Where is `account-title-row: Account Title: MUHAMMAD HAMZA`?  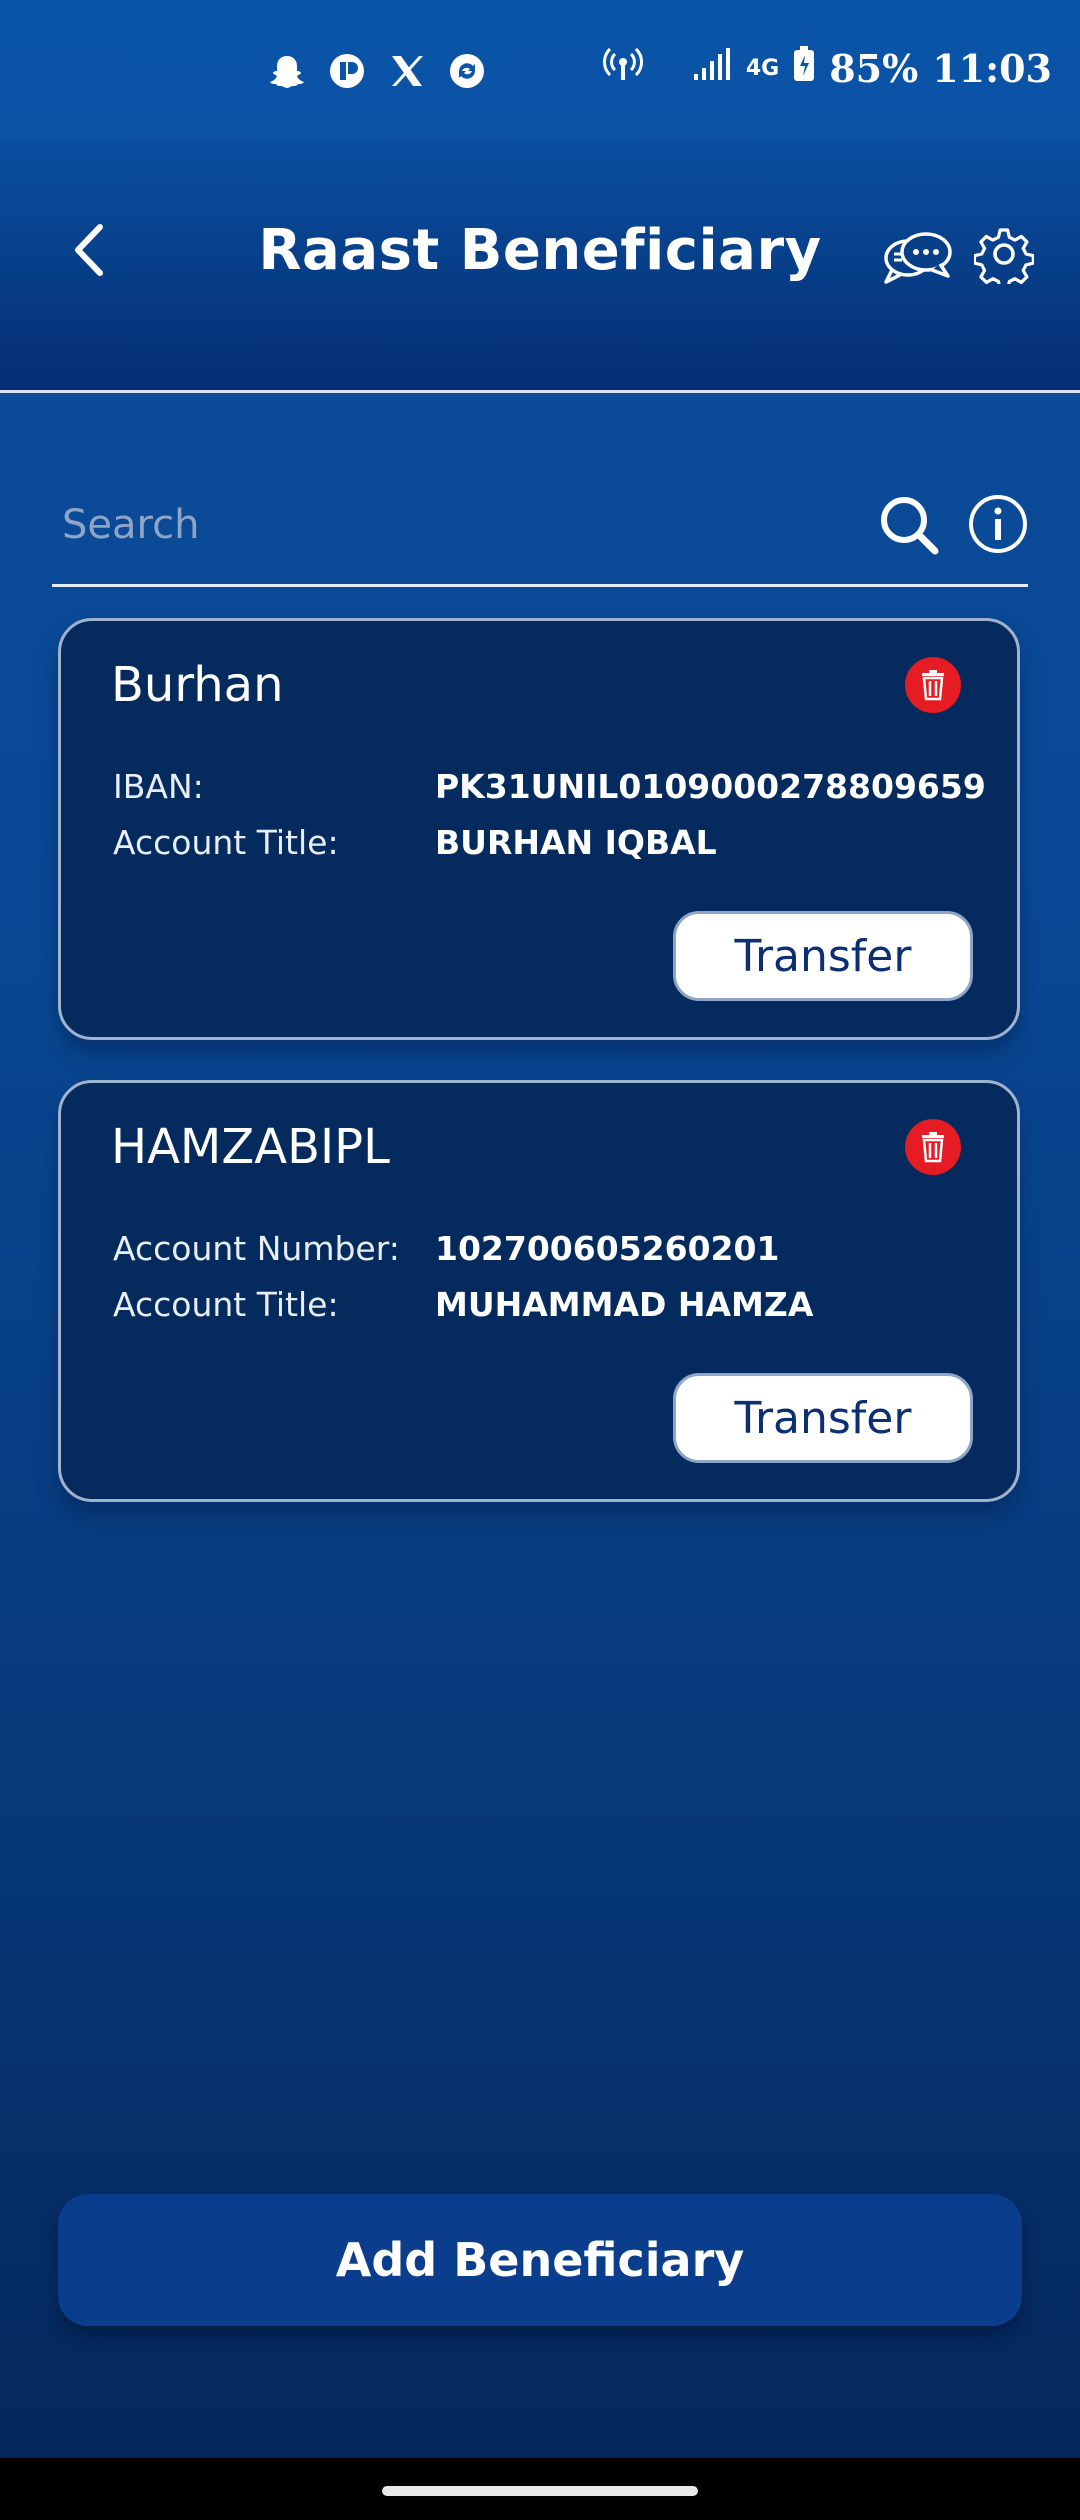 account-title-row: Account Title: MUHAMMAD HAMZA is located at coordinates (463, 1304).